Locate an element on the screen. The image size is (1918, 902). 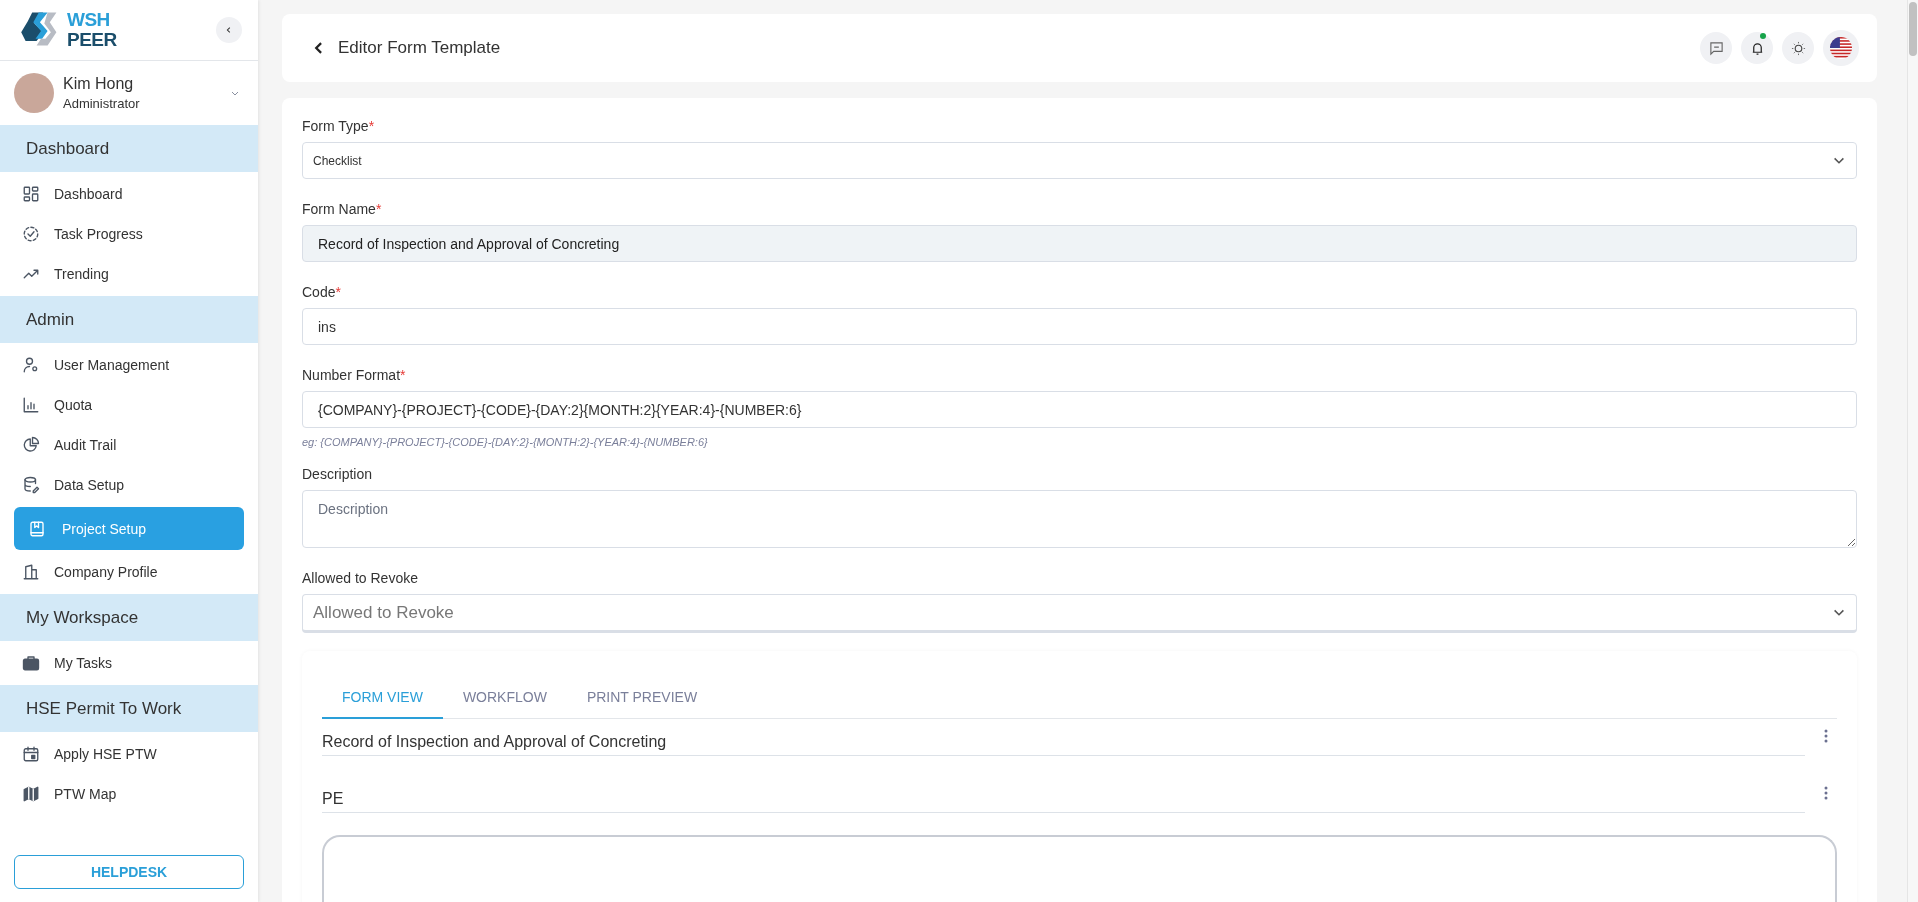
sidebar-item: Task Progress is located at coordinates (129, 234).